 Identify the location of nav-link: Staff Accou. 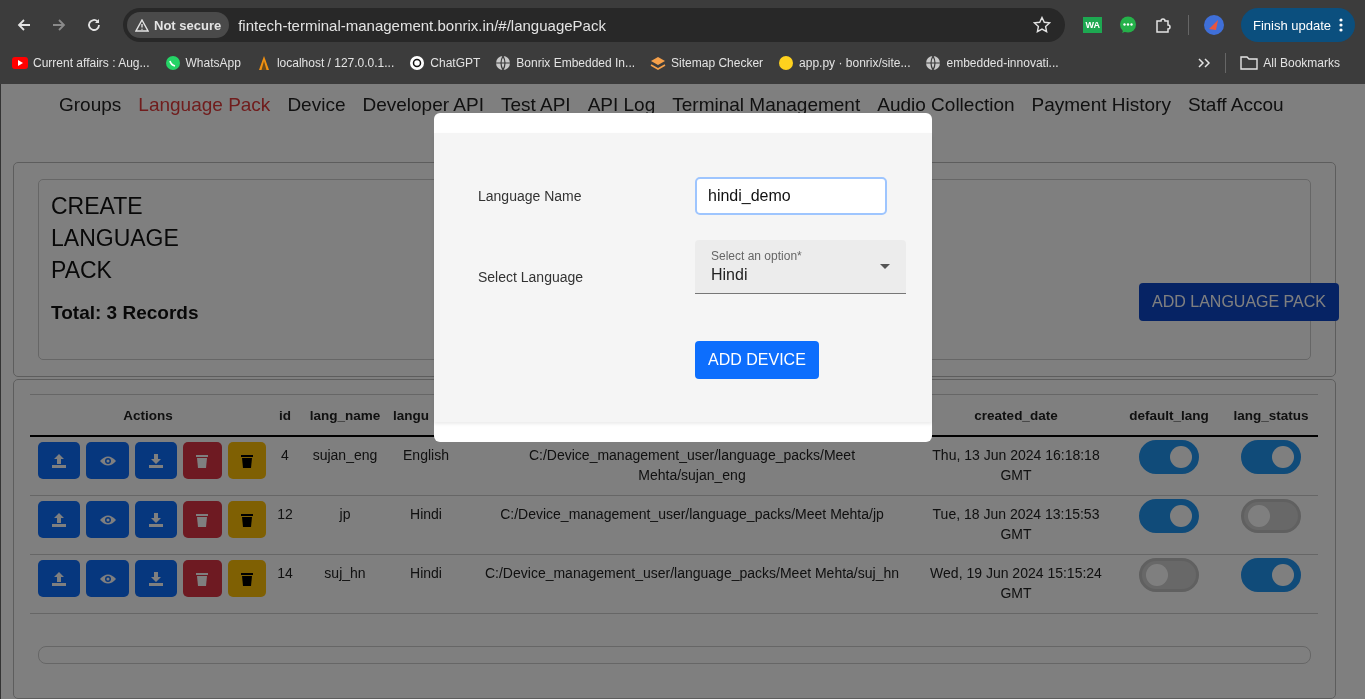
(1235, 113).